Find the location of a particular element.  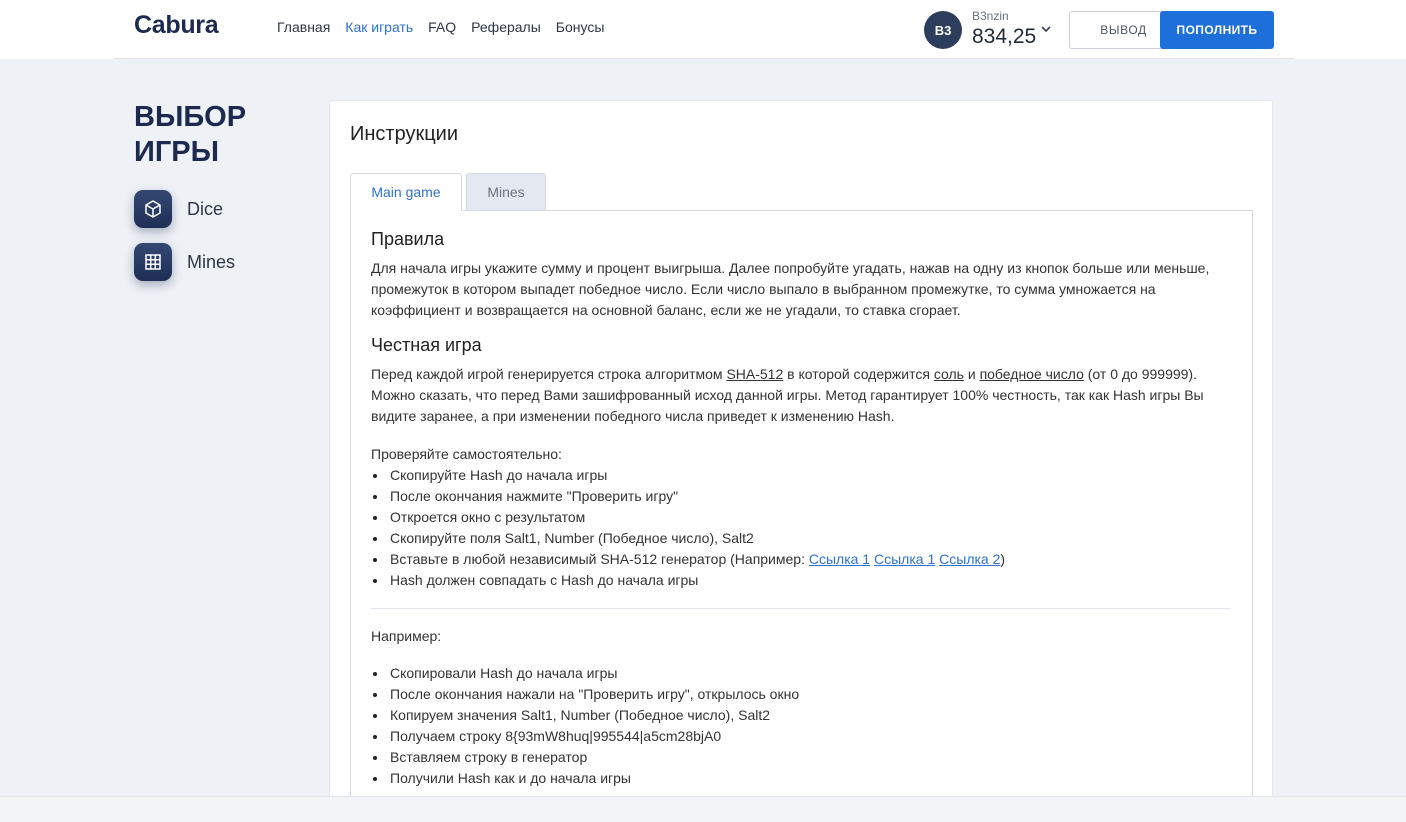

avatar: B3 is located at coordinates (943, 30).